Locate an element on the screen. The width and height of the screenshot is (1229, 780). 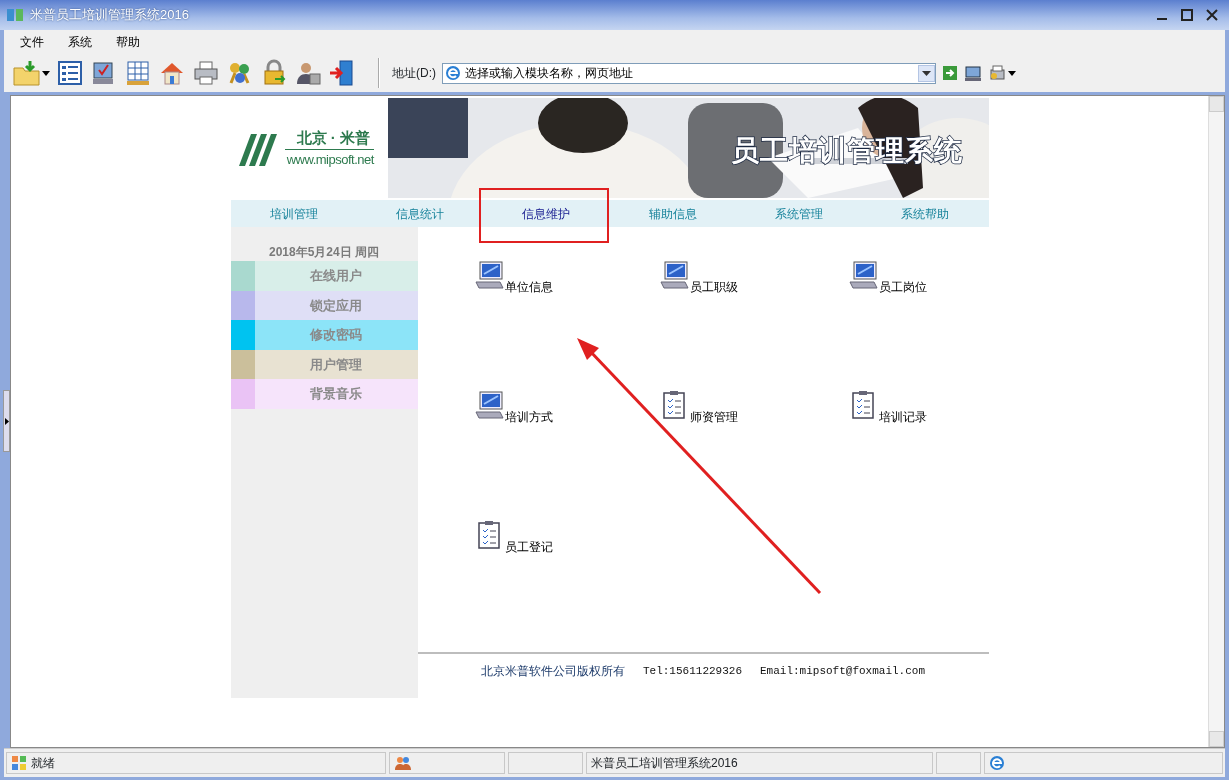
module-link: 单位信息 is located at coordinates (567, 280).